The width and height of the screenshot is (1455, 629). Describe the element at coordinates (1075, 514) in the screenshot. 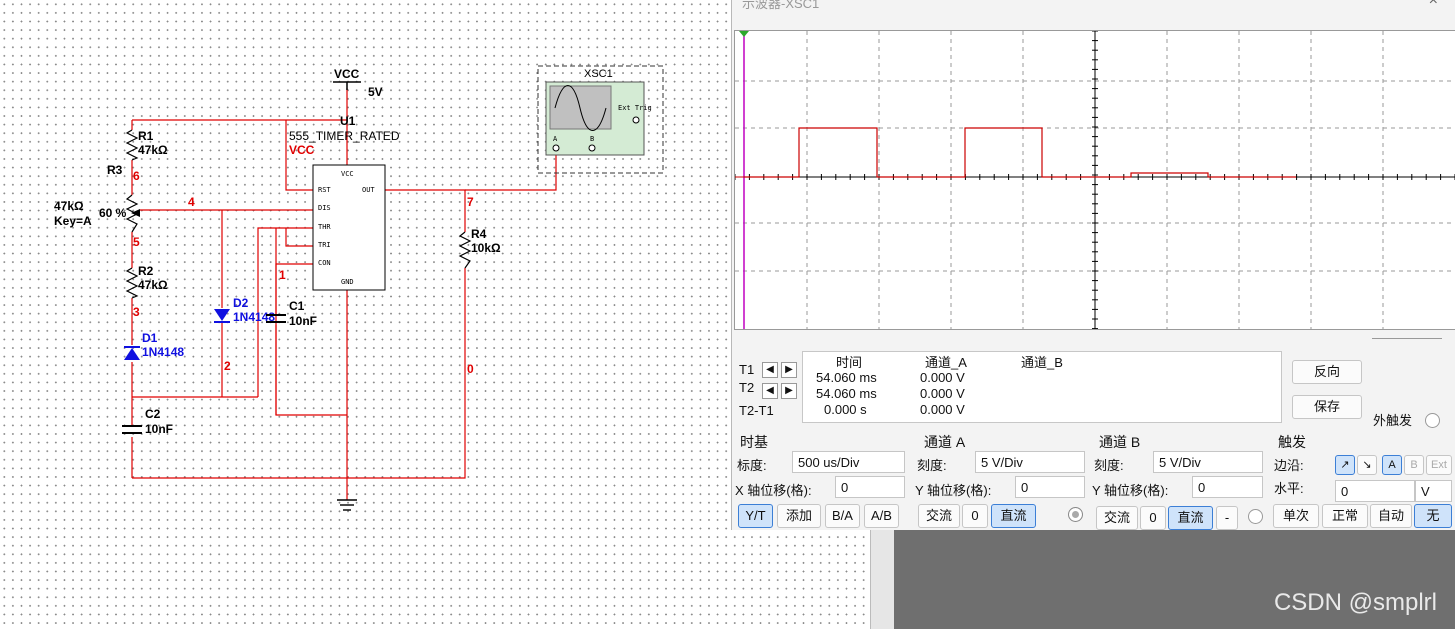

I see `channel-a-terminal` at that location.